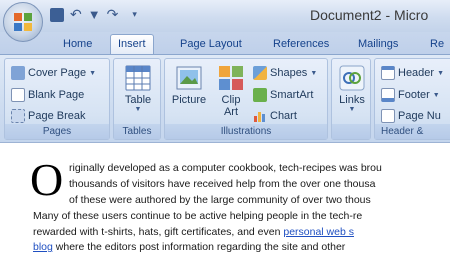 This screenshot has width=450, height=267. I want to click on tab-home: Home, so click(77, 44).